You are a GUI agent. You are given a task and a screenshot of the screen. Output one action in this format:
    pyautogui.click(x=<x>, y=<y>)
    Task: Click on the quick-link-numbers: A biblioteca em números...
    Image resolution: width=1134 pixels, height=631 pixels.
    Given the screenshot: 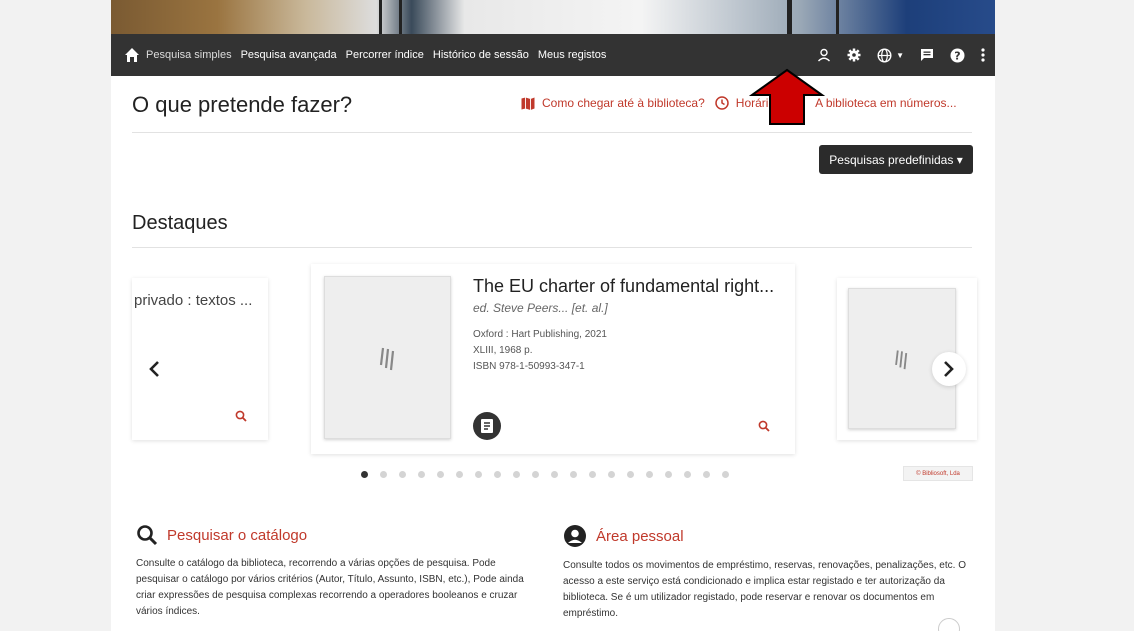 What is the action you would take?
    pyautogui.click(x=885, y=103)
    